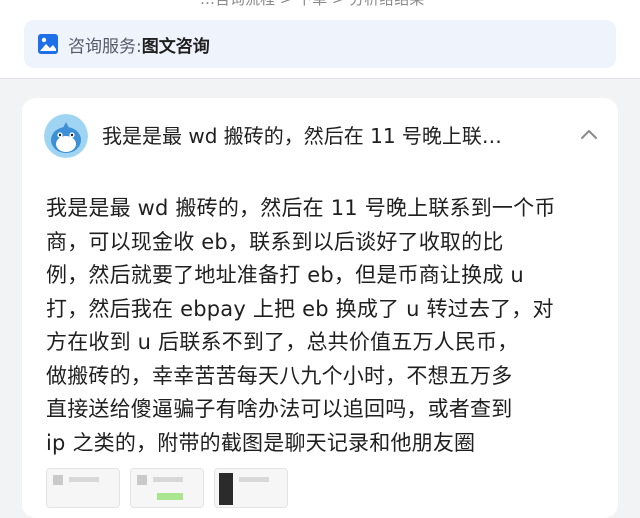 This screenshot has height=518, width=640. Describe the element at coordinates (312, 4) in the screenshot. I see `breadcrumb: …咨询流程 > 下单 > 分析给结果` at that location.